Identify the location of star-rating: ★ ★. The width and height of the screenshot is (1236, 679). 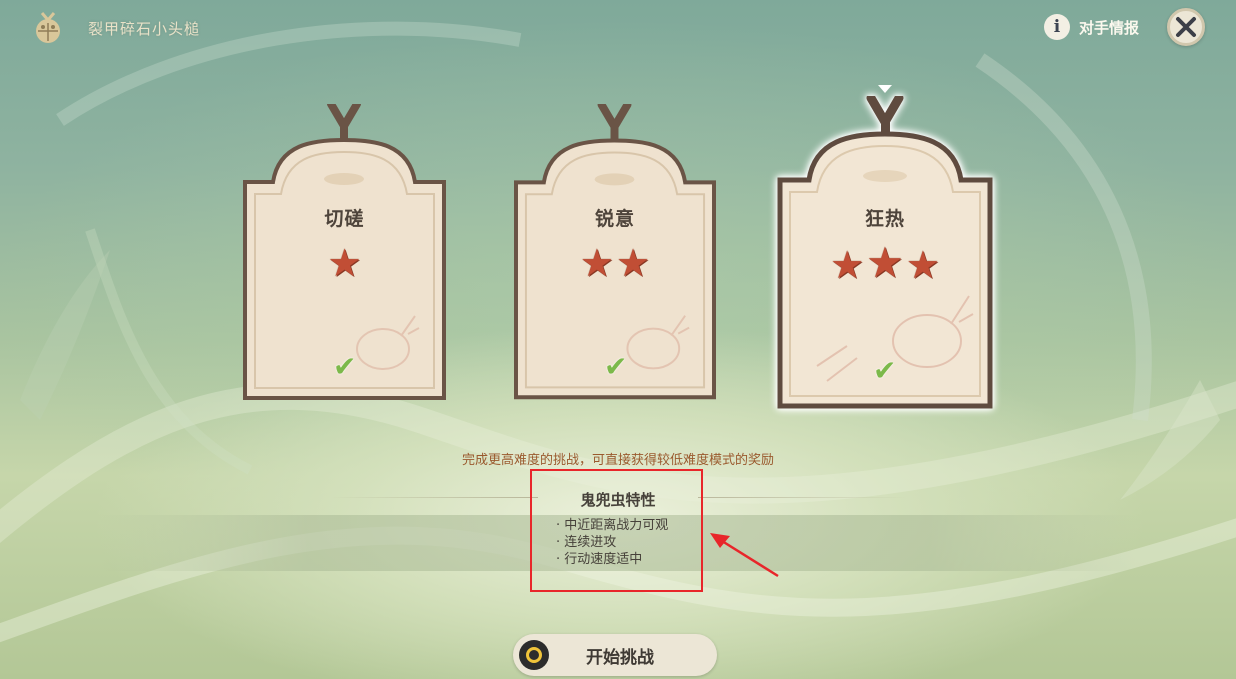
(615, 263).